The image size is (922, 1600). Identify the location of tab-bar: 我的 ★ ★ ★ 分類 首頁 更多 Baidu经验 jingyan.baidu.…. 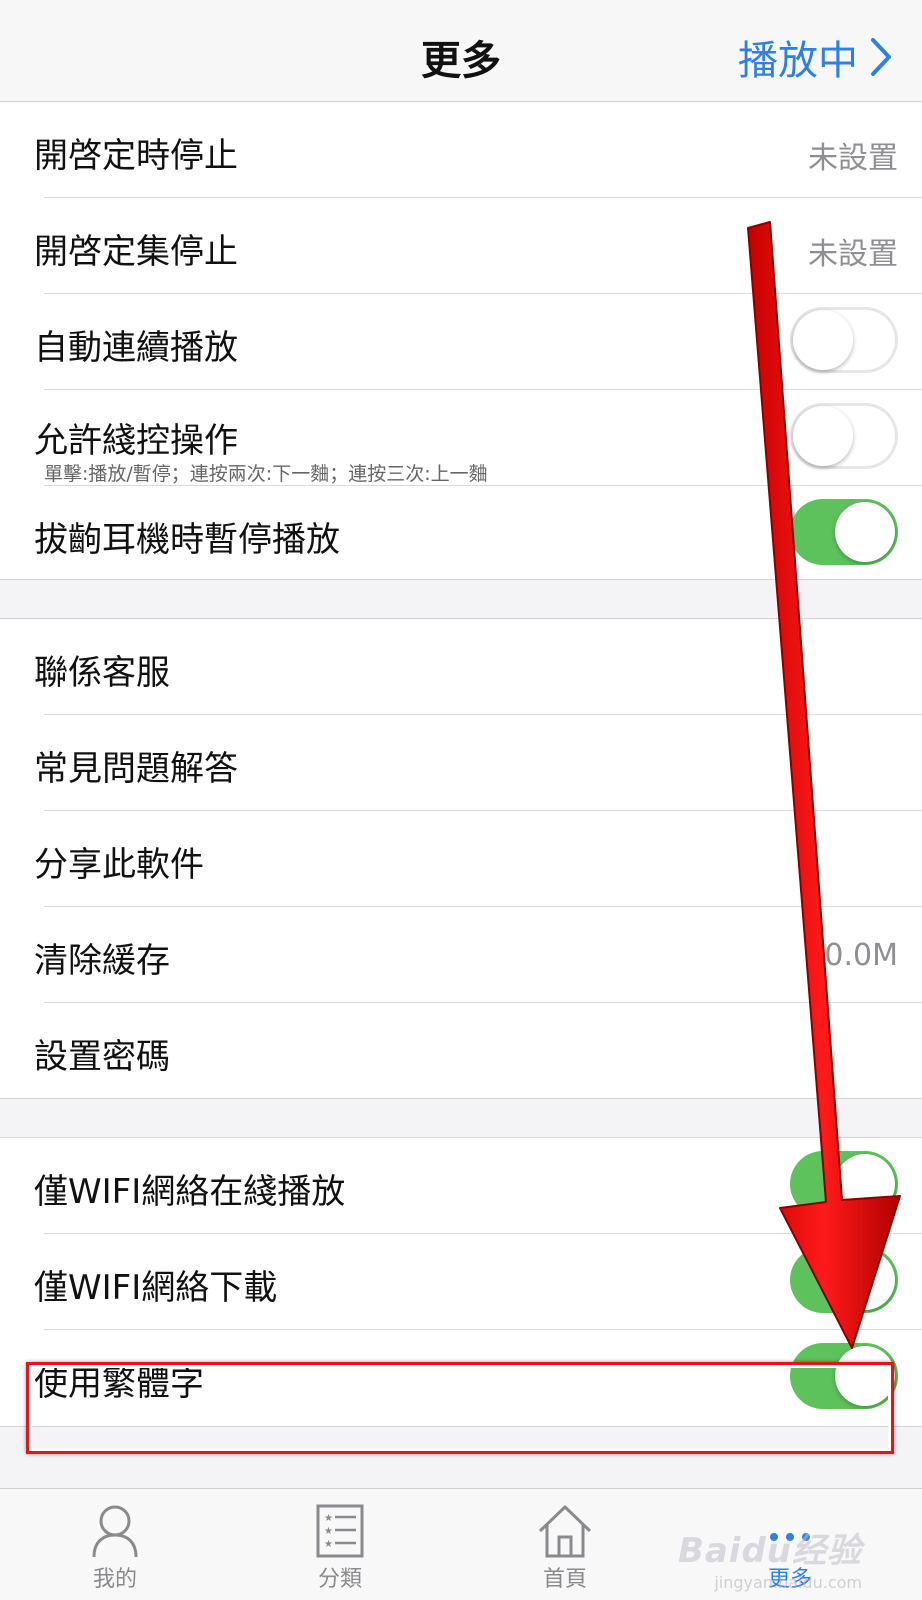
(461, 1544).